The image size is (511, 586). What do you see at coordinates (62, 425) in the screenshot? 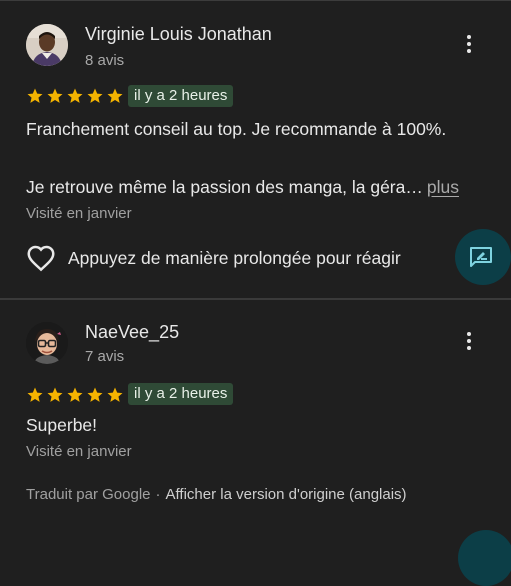
I see `review-text: Superbe!` at bounding box center [62, 425].